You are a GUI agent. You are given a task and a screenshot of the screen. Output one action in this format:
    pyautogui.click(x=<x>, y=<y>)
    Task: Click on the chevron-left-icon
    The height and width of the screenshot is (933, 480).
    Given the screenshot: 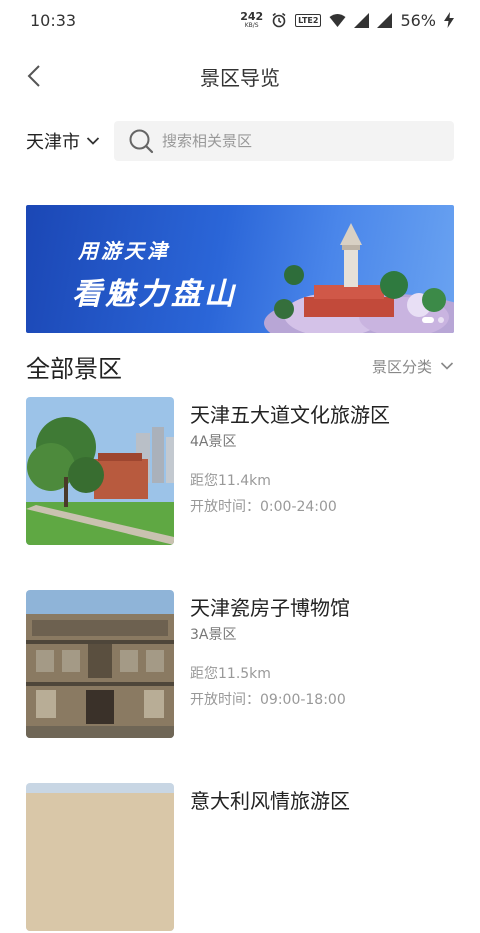 What is the action you would take?
    pyautogui.click(x=33, y=76)
    